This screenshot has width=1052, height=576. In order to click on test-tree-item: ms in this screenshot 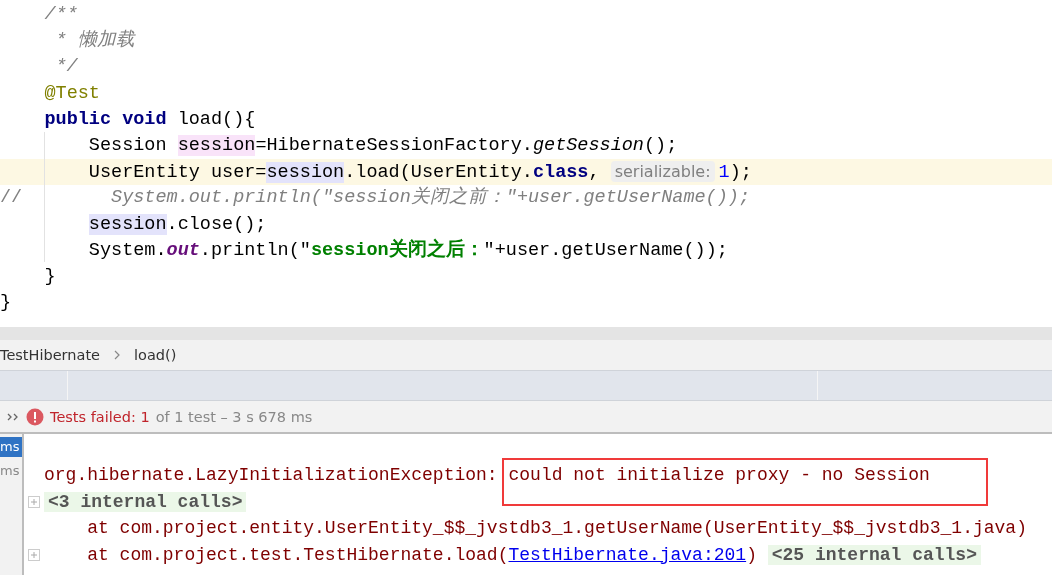, I will do `click(11, 447)`.